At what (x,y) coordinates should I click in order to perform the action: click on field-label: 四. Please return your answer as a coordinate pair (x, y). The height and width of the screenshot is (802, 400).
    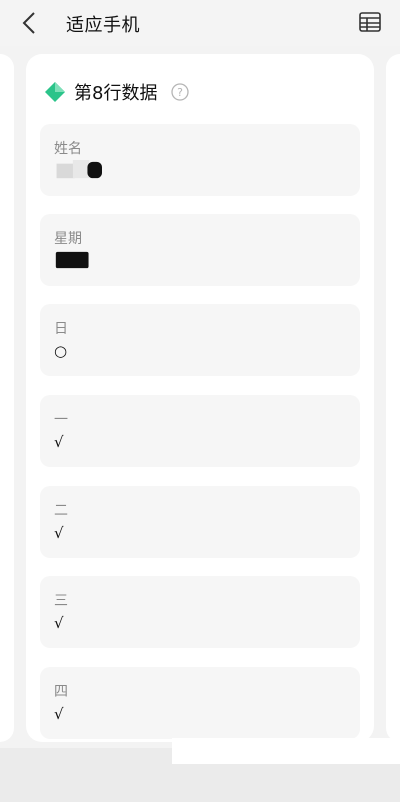
    Looking at the image, I should click on (61, 692).